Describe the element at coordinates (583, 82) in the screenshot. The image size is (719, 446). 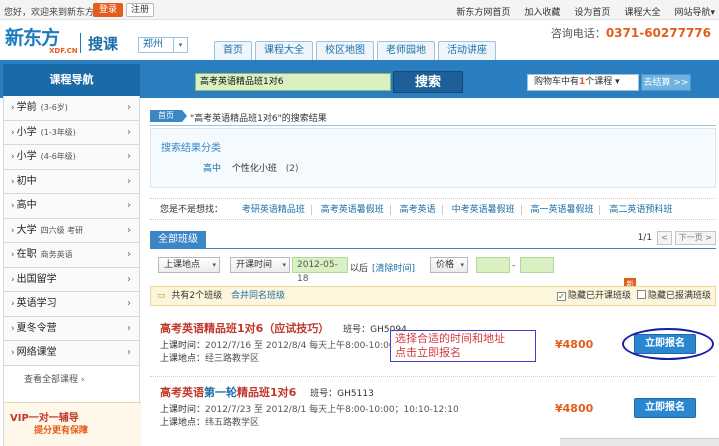
I see `cart-summary: 购物车中有1个课程 ▾` at that location.